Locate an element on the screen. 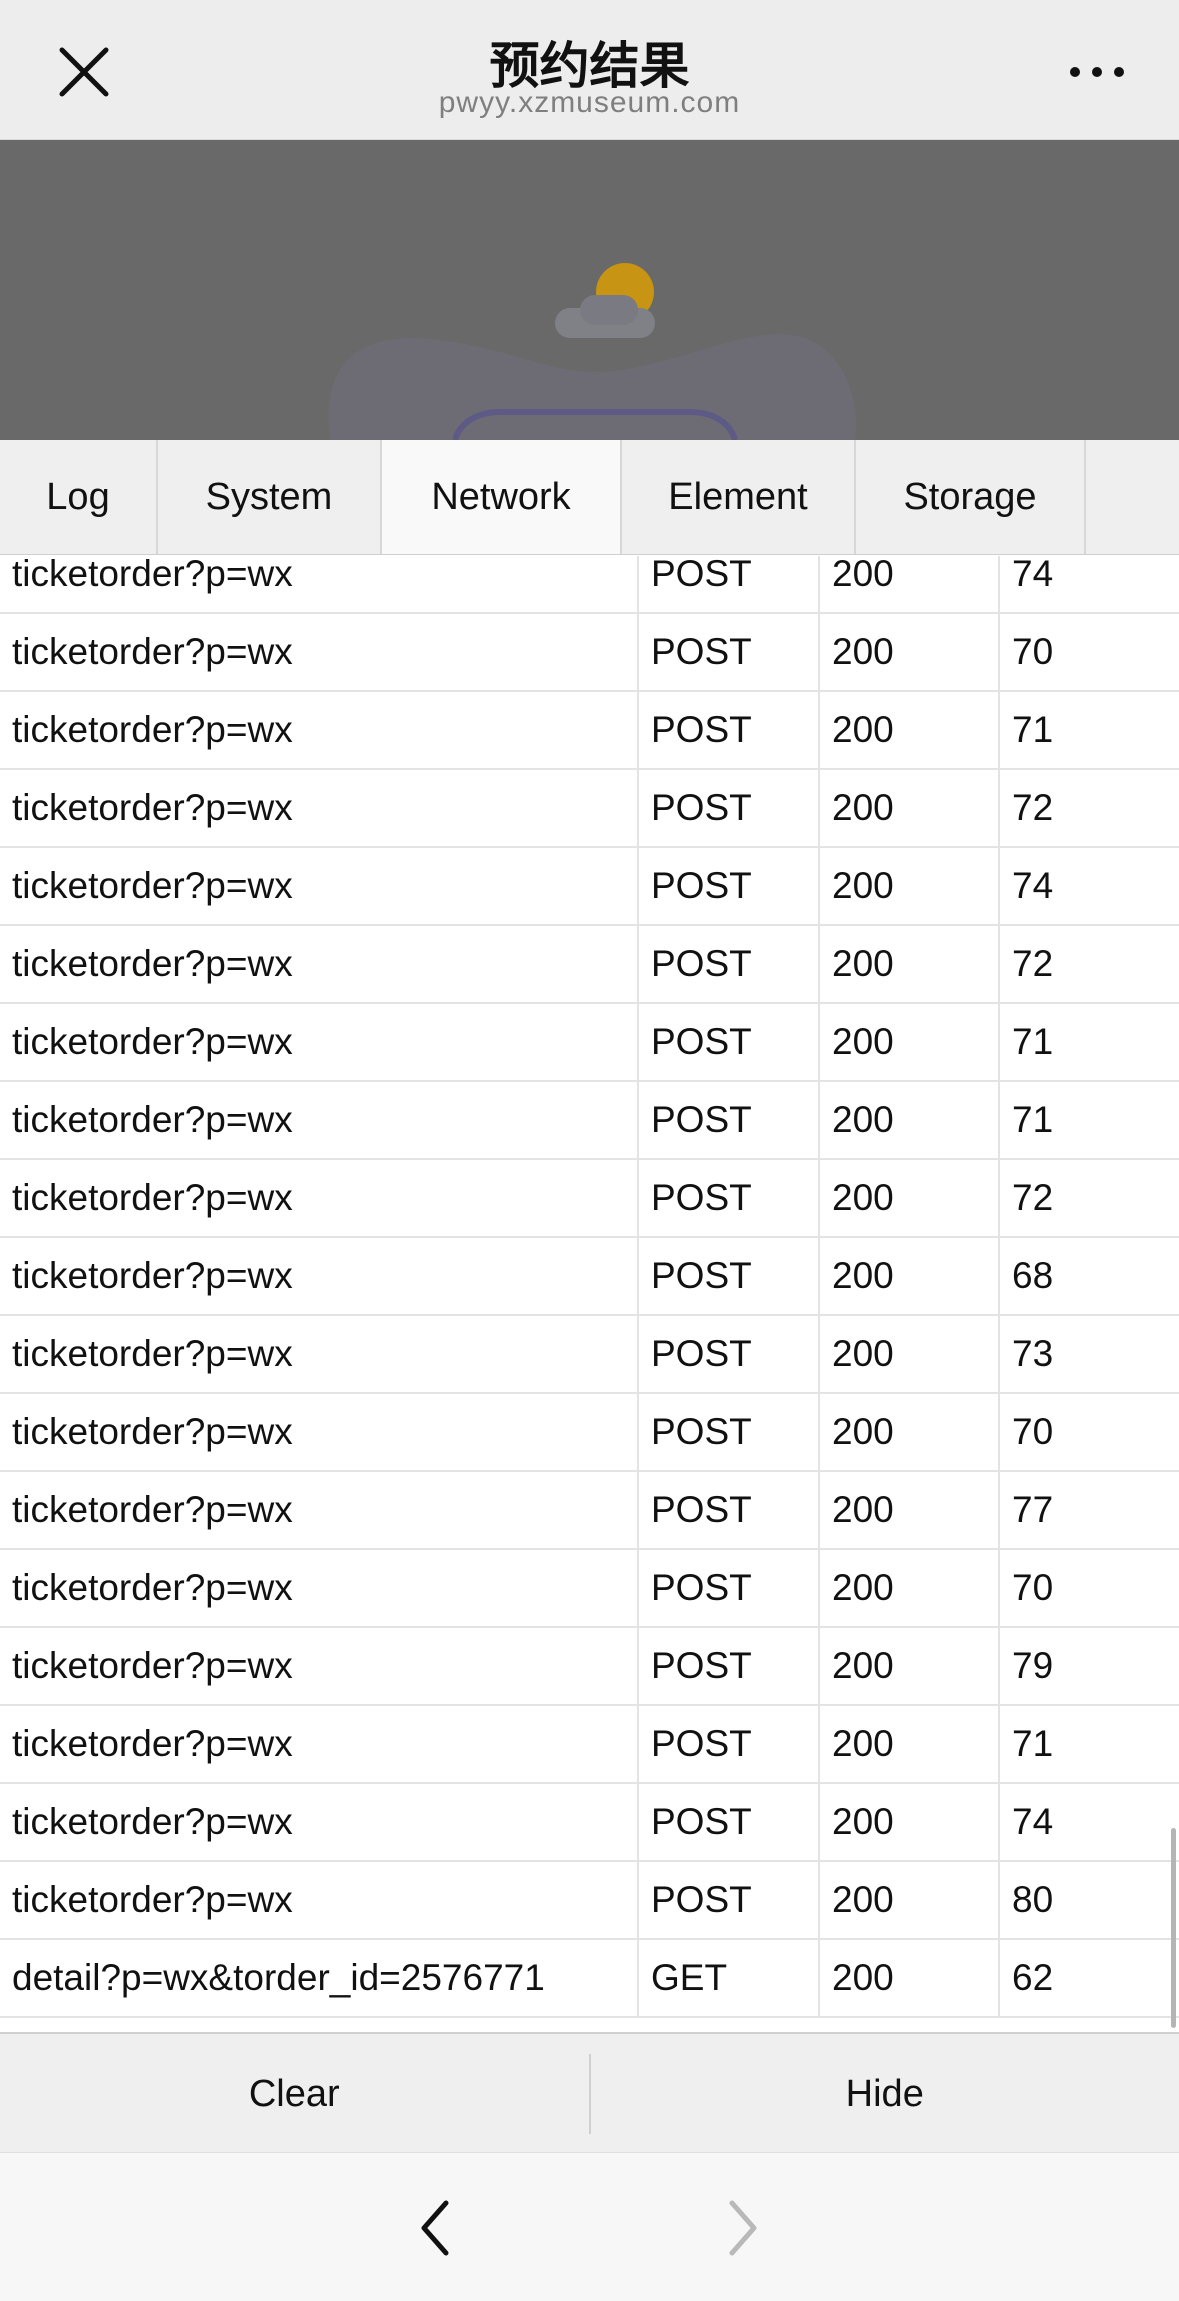 The image size is (1179, 2301). weather-illustration is located at coordinates (589, 290).